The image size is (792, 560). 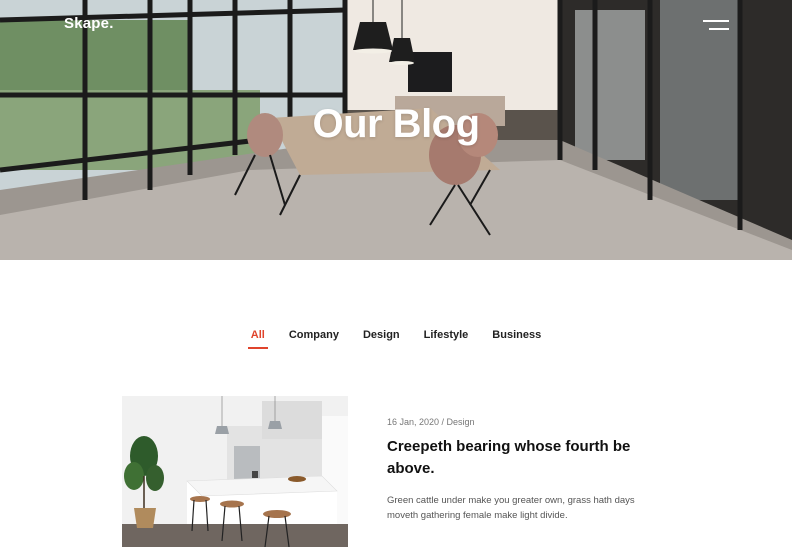 What do you see at coordinates (381, 338) in the screenshot?
I see `filter-tab-design: Design` at bounding box center [381, 338].